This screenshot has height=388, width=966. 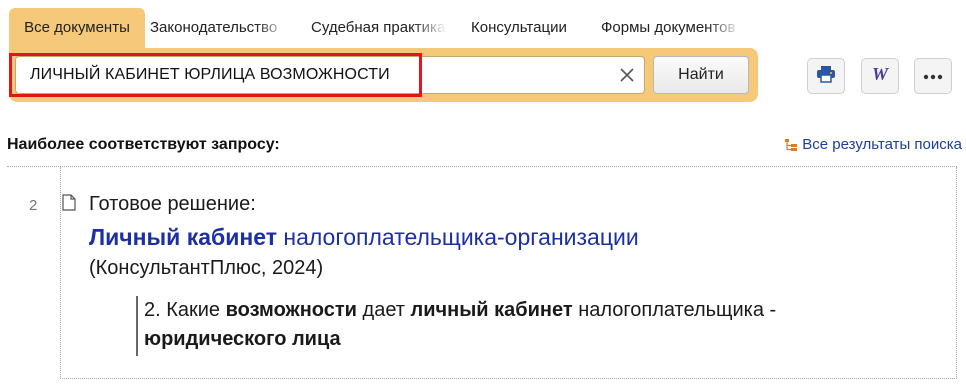 What do you see at coordinates (457, 237) in the screenshot?
I see `result-title-rest: налогоплательщика-организации` at bounding box center [457, 237].